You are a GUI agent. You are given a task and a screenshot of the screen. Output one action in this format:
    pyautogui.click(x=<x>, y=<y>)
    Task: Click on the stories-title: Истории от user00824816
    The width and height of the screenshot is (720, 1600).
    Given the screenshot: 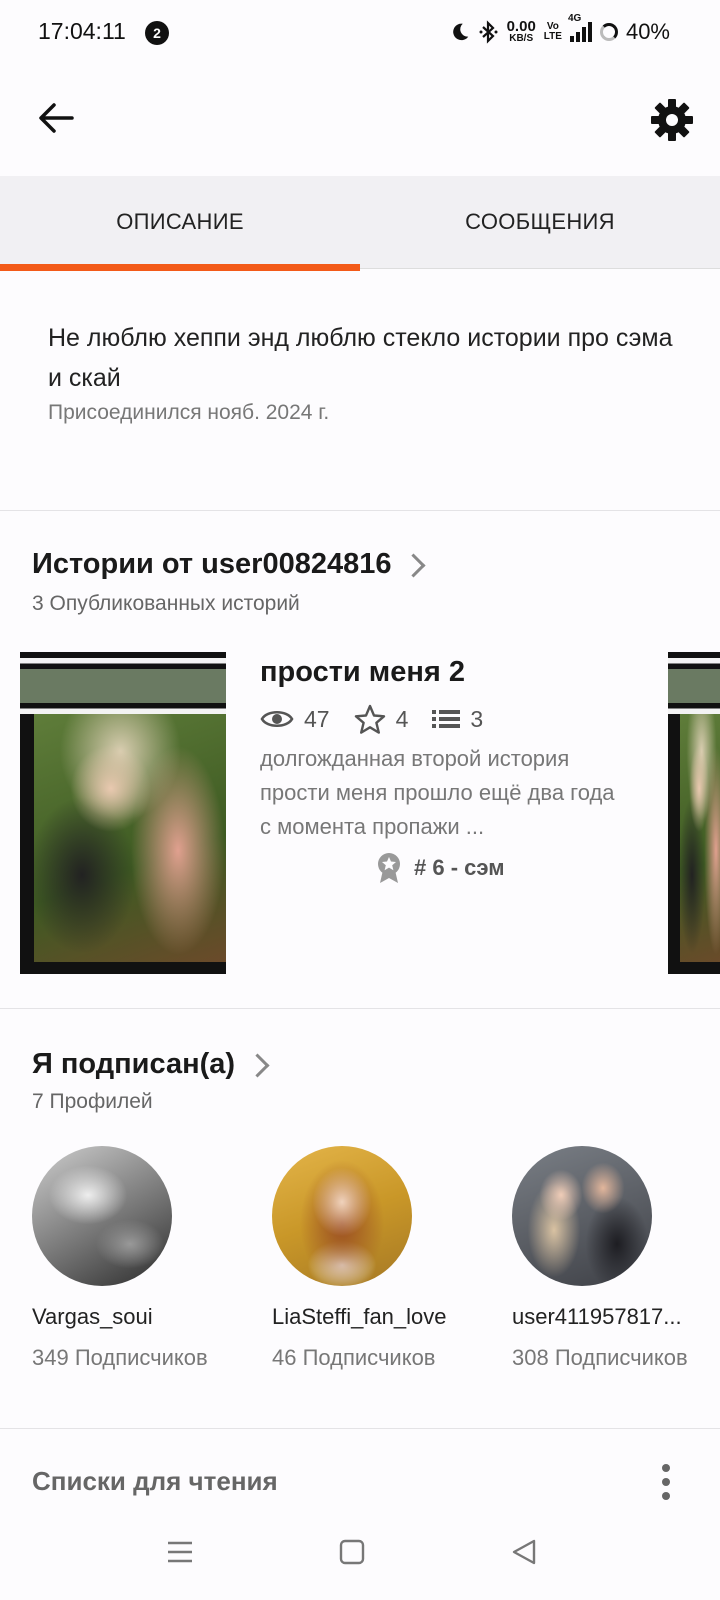 What is the action you would take?
    pyautogui.click(x=212, y=564)
    